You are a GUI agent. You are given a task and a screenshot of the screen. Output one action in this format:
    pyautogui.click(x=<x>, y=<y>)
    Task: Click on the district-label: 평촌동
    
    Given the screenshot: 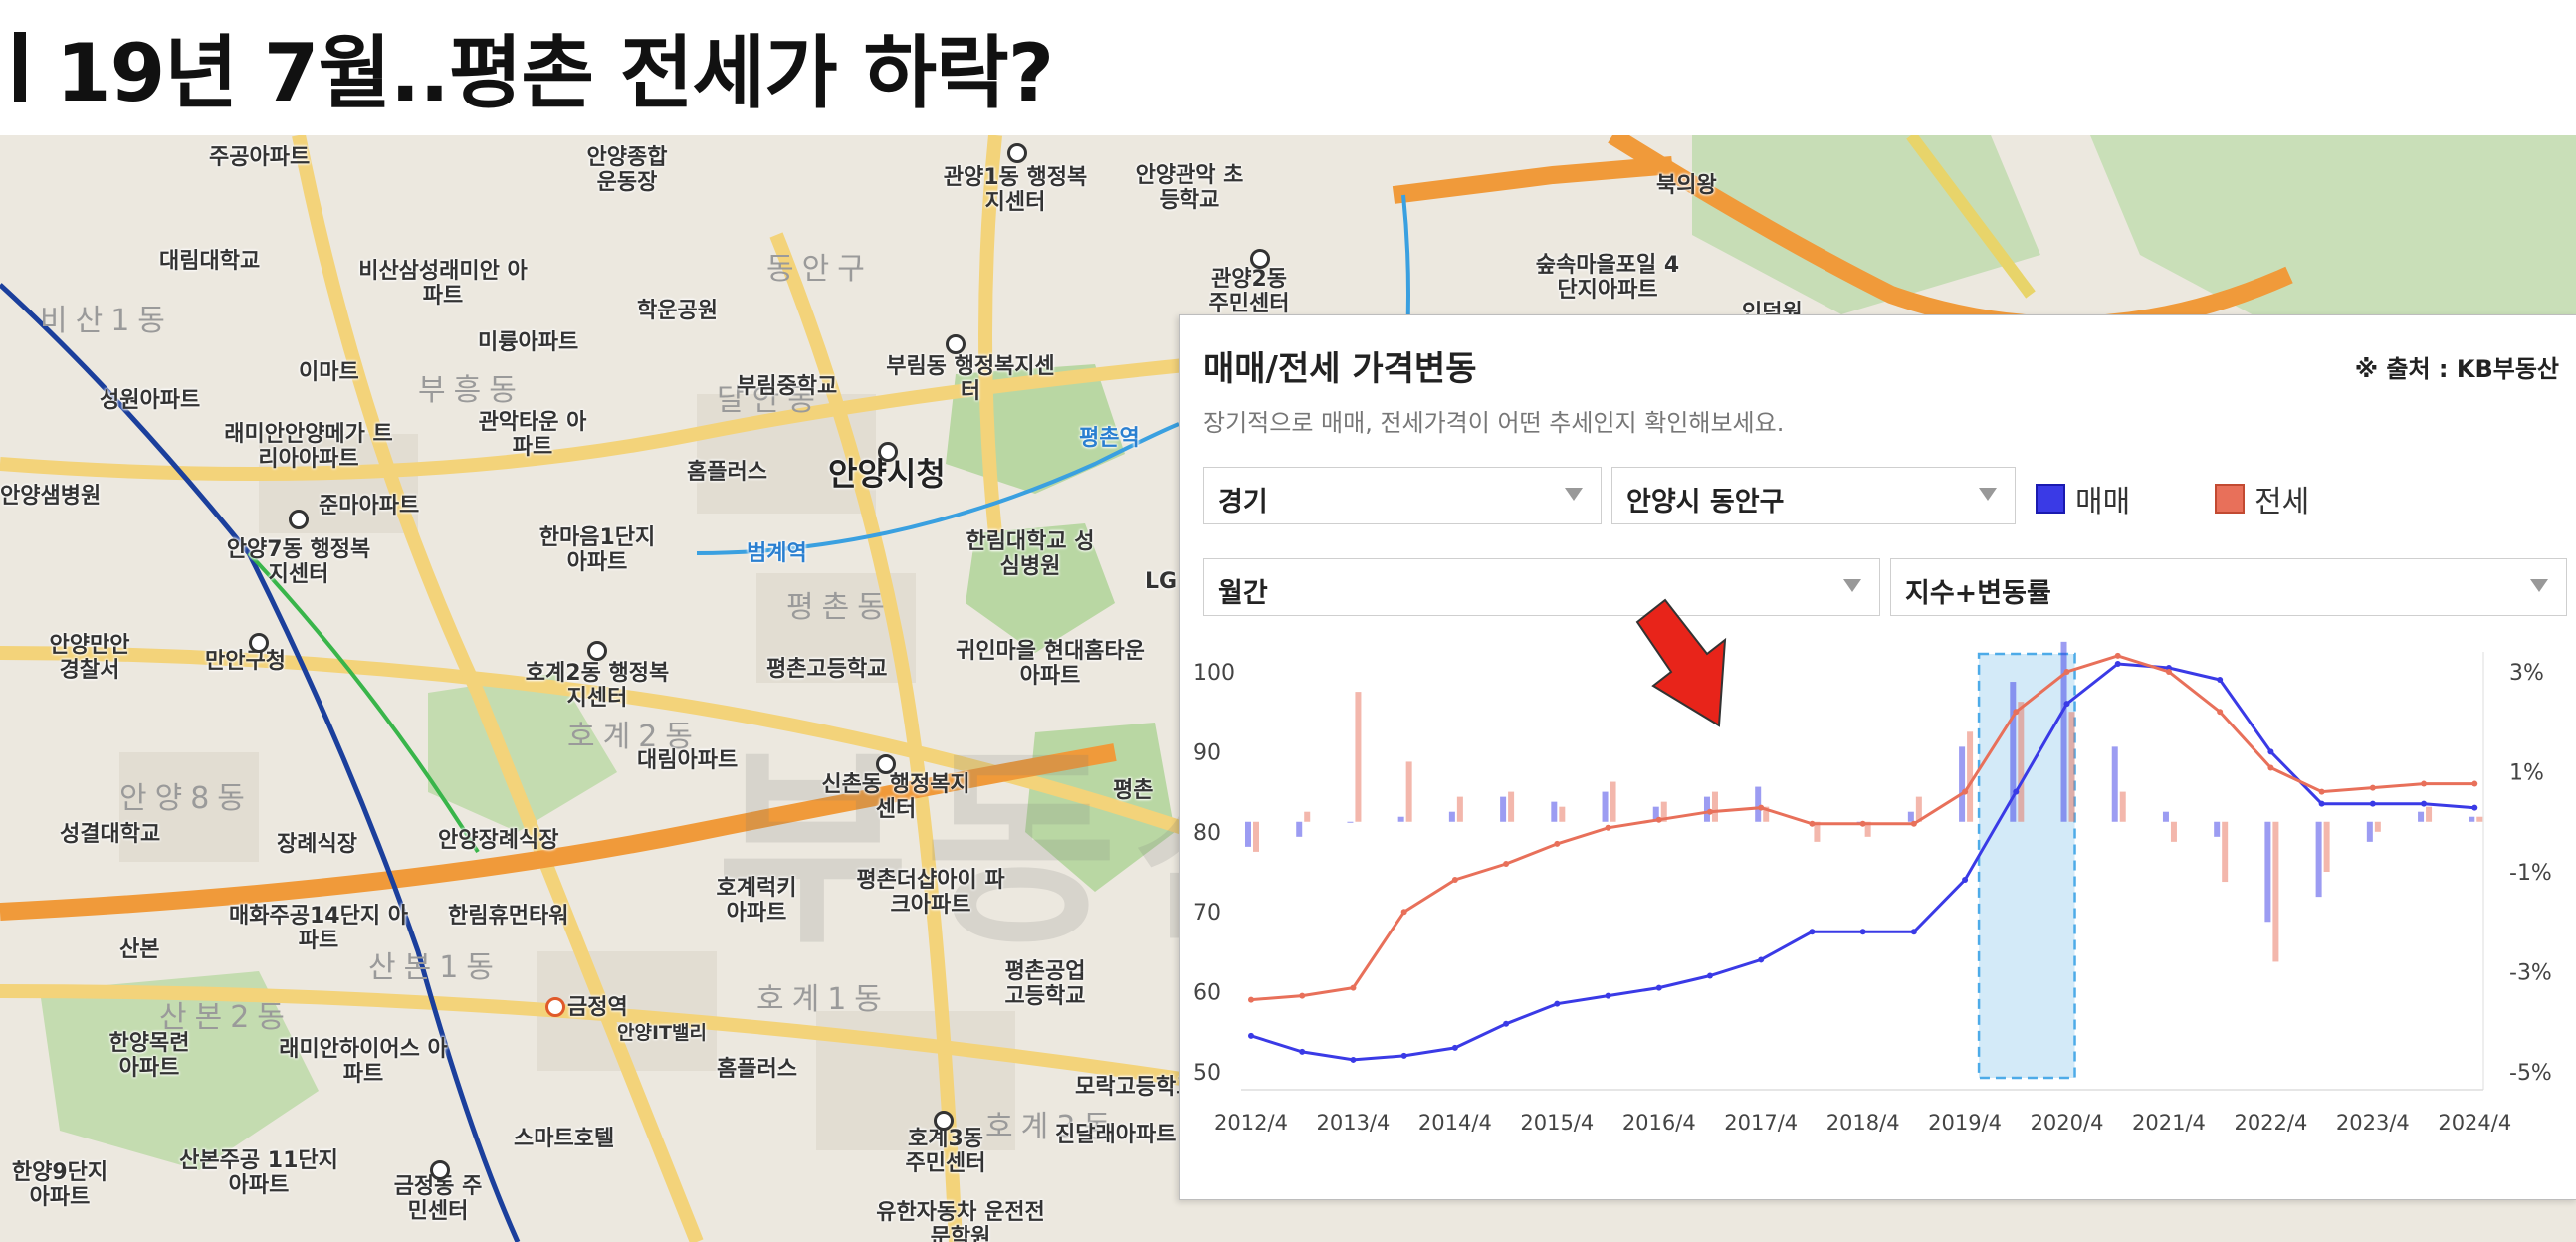 What is the action you would take?
    pyautogui.click(x=839, y=607)
    